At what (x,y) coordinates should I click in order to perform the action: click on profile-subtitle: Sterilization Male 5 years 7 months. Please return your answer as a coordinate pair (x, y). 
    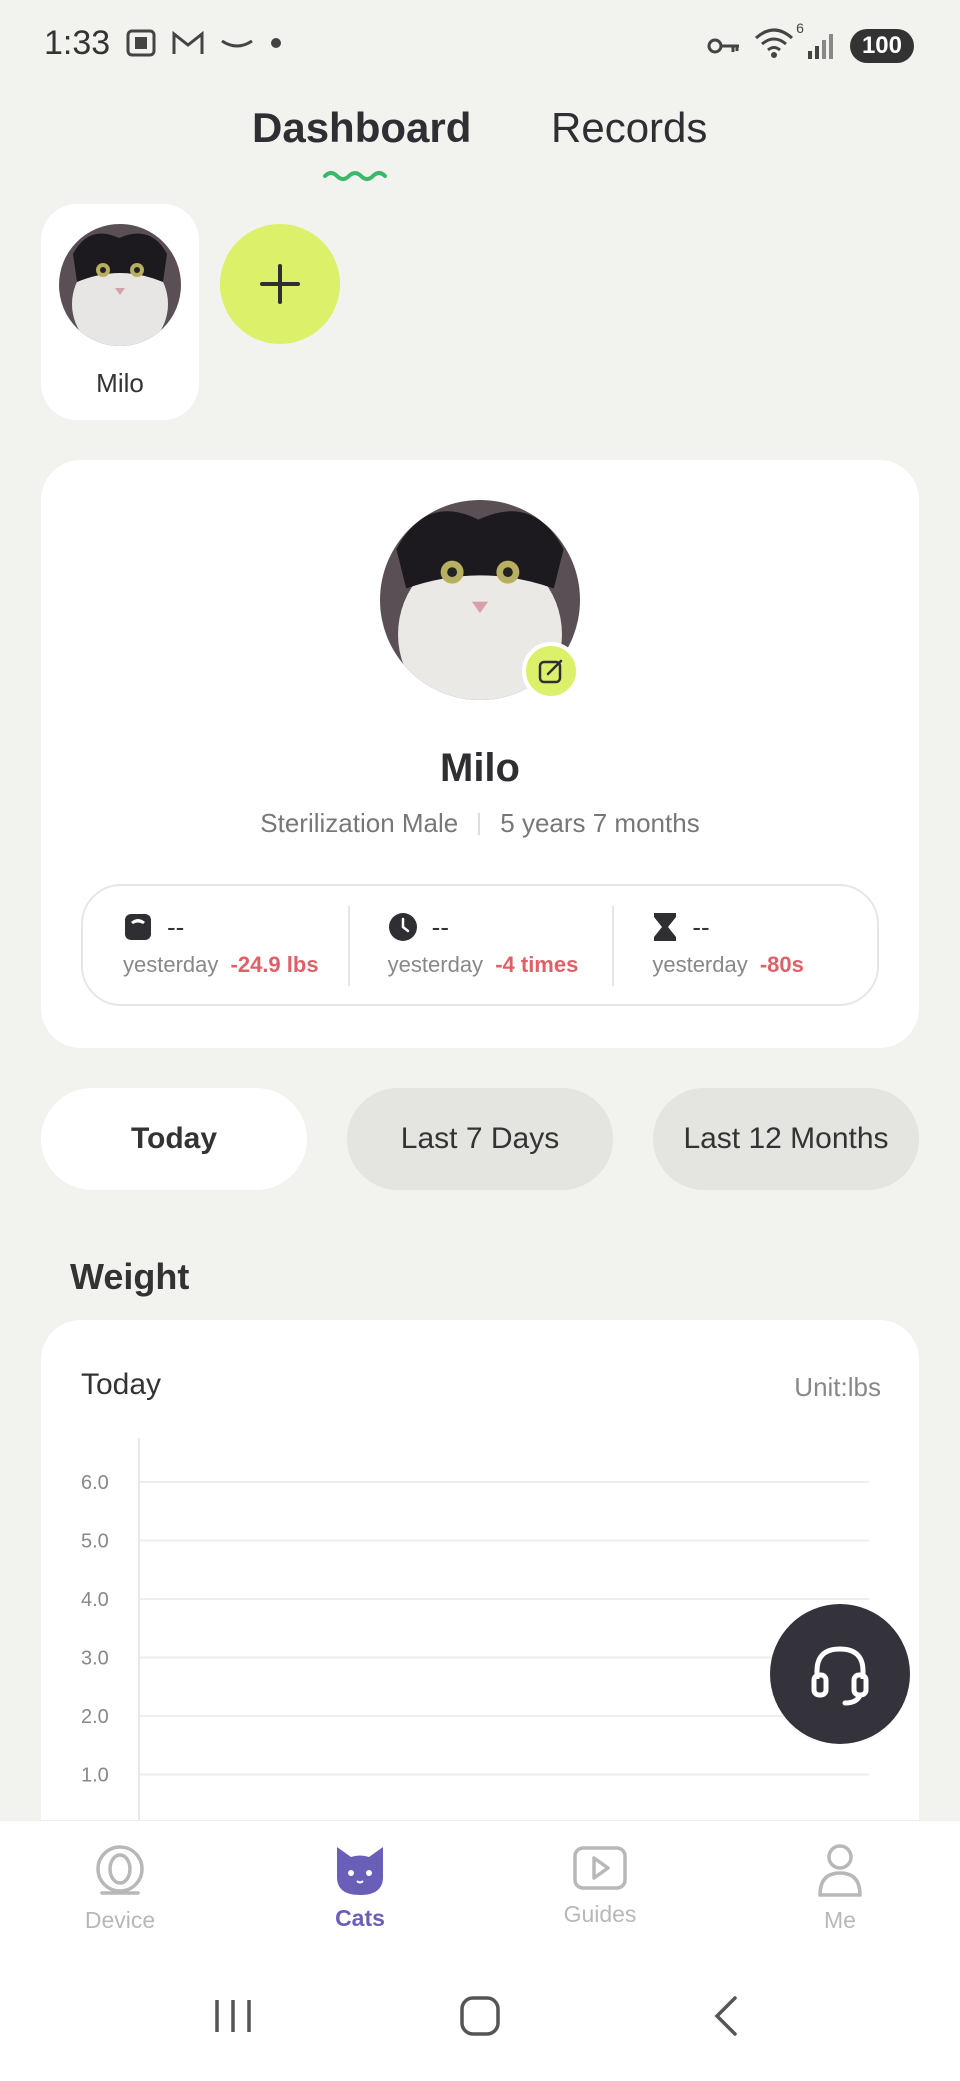
    Looking at the image, I should click on (480, 823).